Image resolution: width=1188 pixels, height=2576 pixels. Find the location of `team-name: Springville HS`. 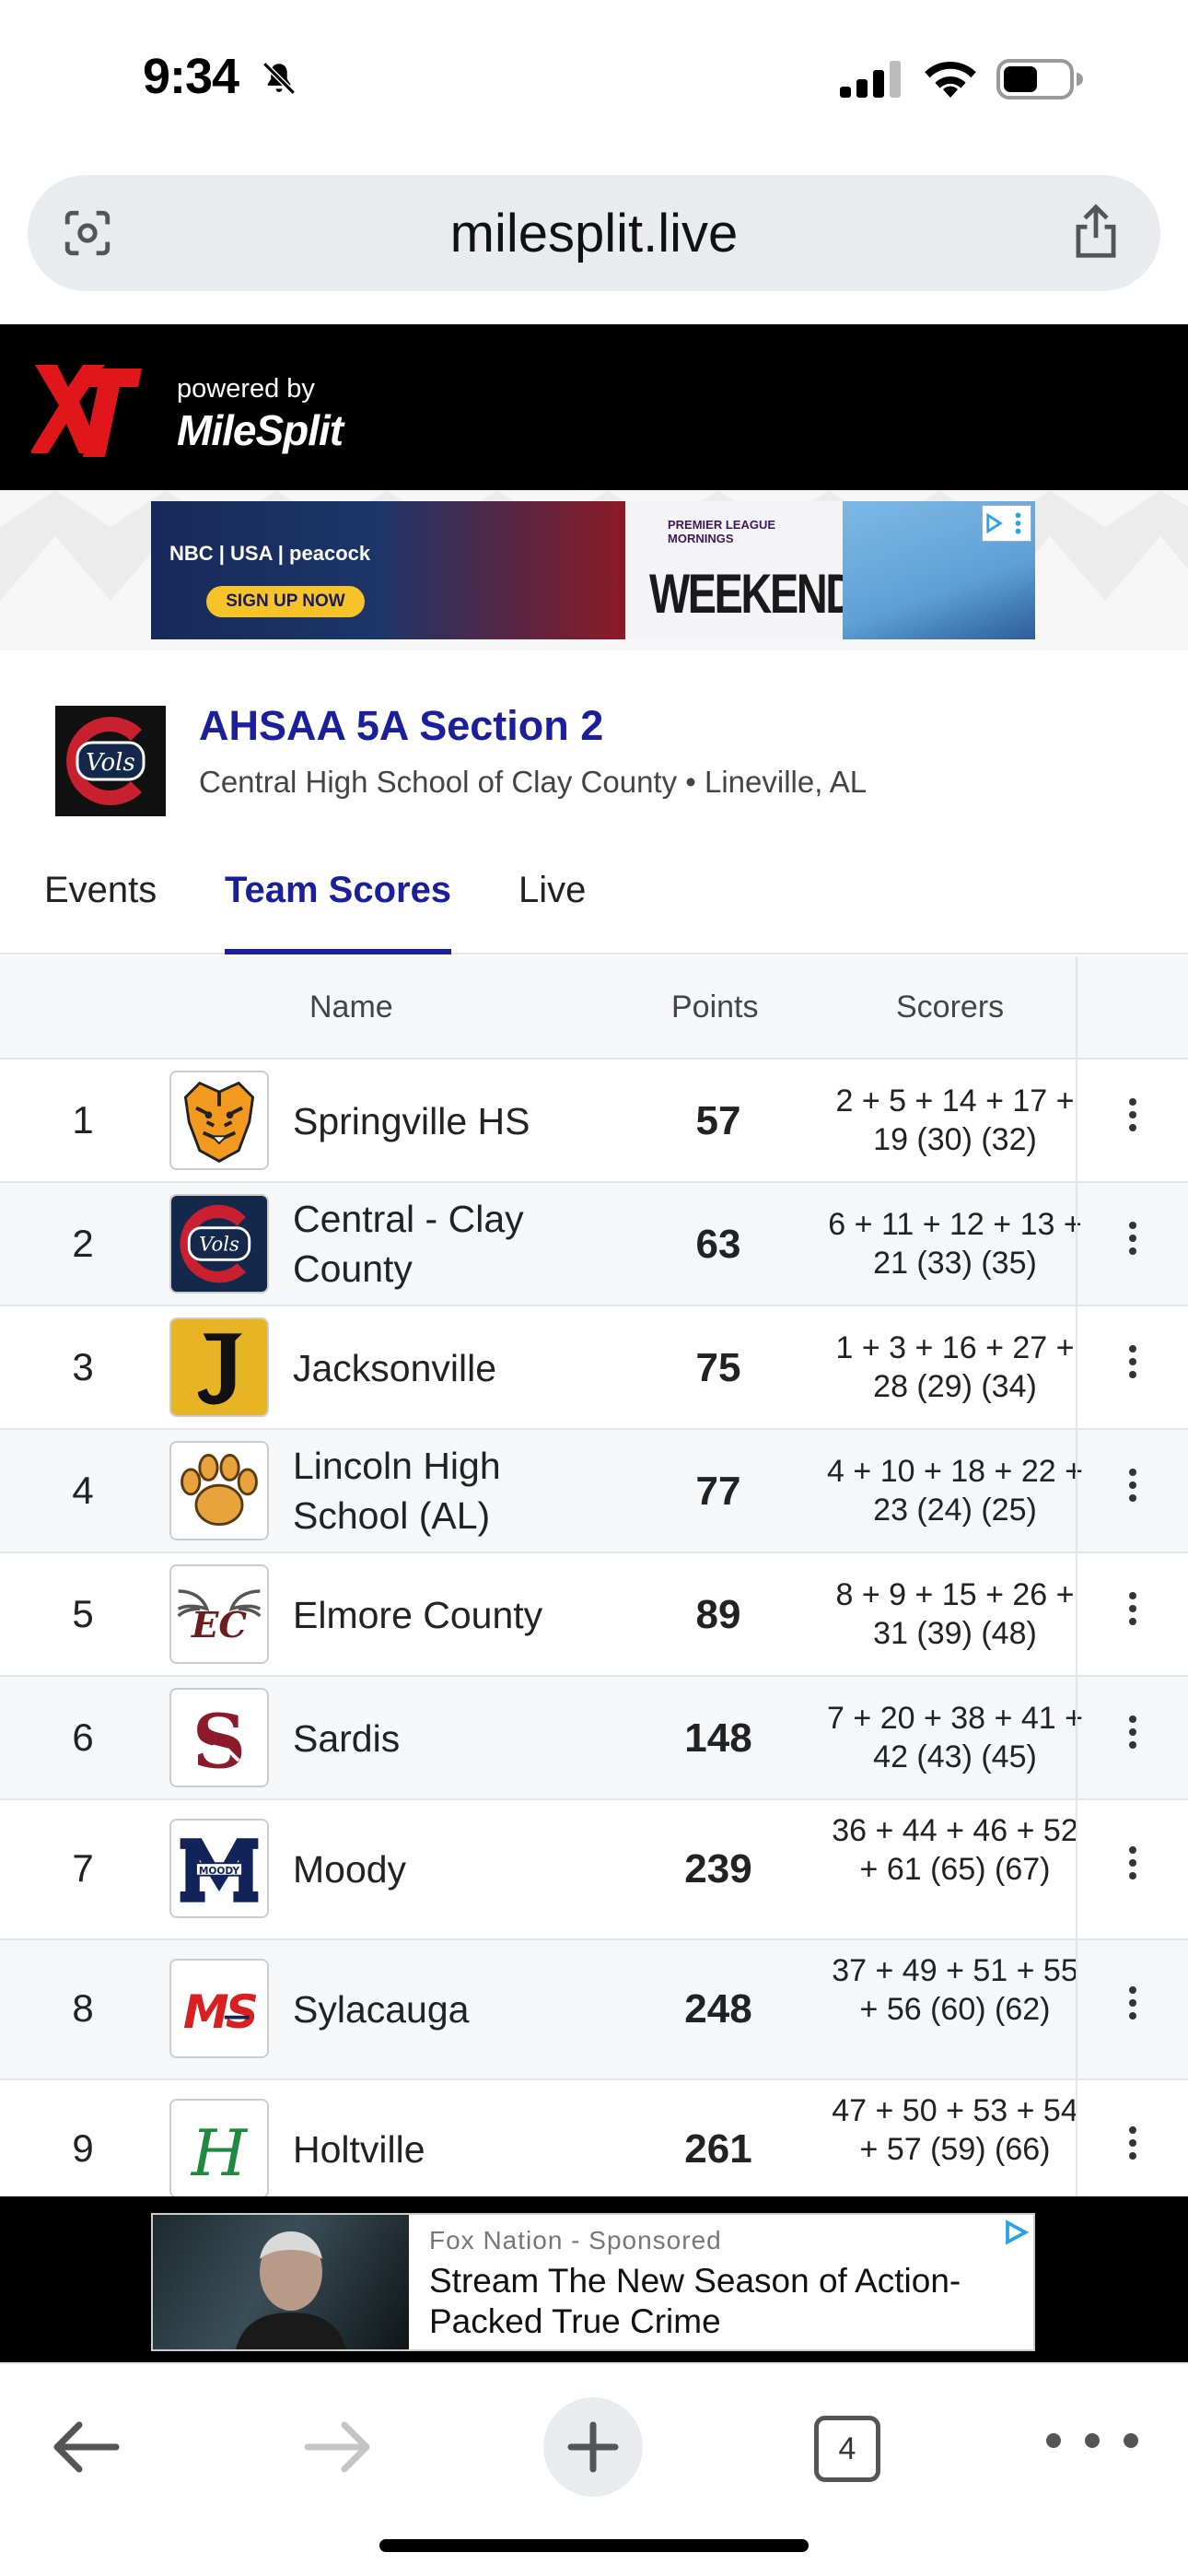

team-name: Springville HS is located at coordinates (445, 1121).